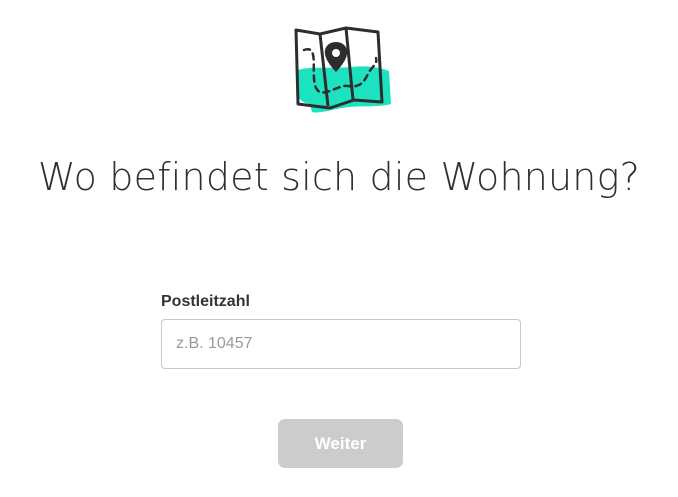 This screenshot has height=497, width=678. What do you see at coordinates (339, 177) in the screenshot?
I see `page-title: Wo befindet sich die Wohnung?` at bounding box center [339, 177].